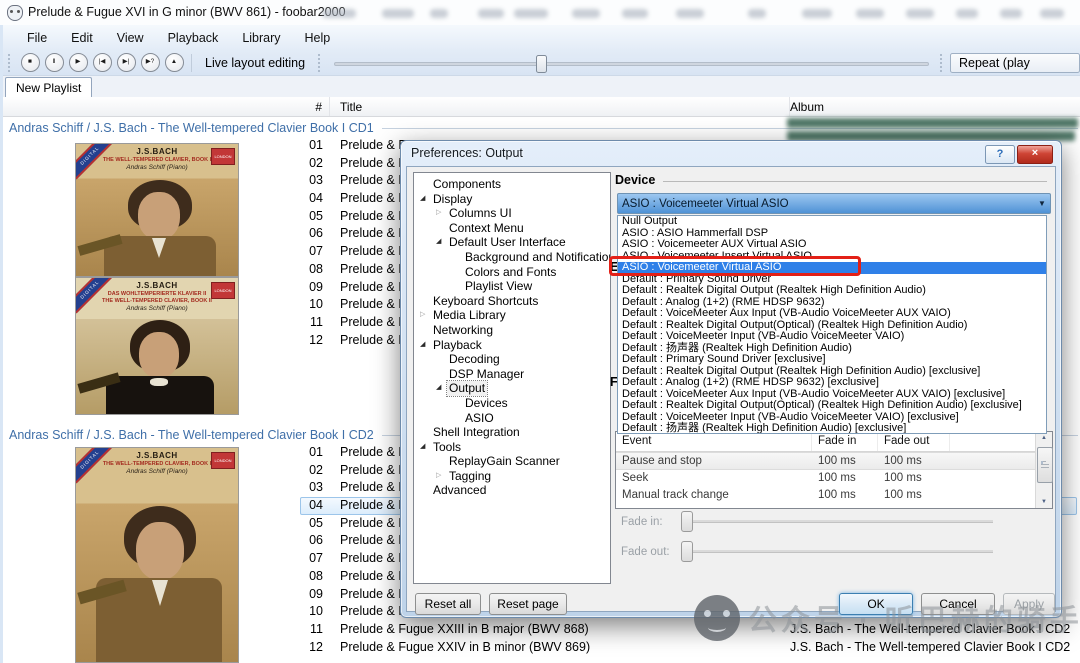  What do you see at coordinates (512, 374) in the screenshot?
I see `tree-item: DSP Manager` at bounding box center [512, 374].